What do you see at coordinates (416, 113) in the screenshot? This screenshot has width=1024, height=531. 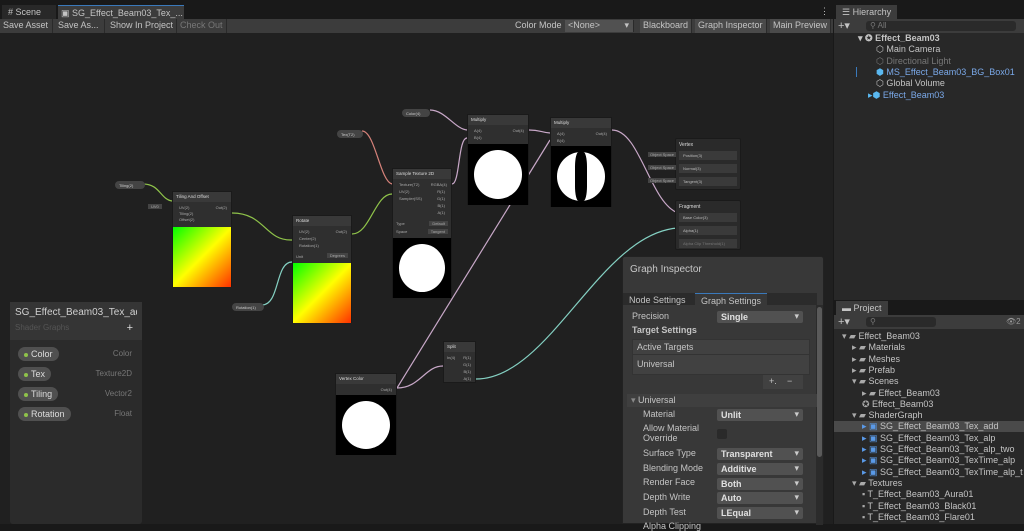 I see `color-property-node: Color(4)` at bounding box center [416, 113].